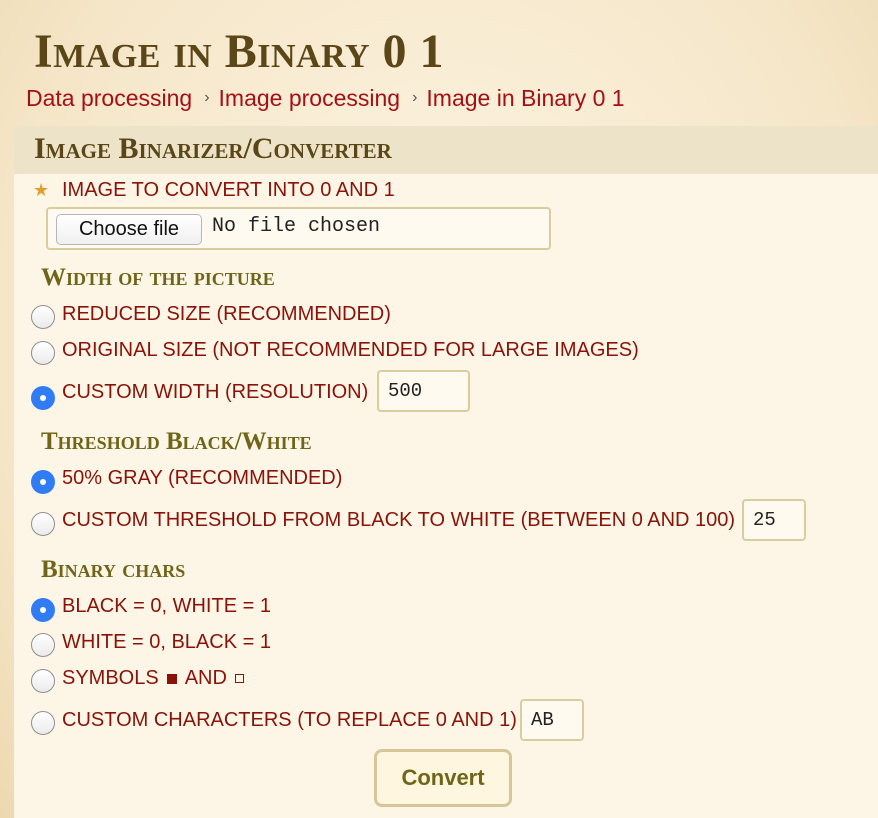 This screenshot has height=818, width=878. I want to click on file-input: Choose file No file chosen, so click(298, 228).